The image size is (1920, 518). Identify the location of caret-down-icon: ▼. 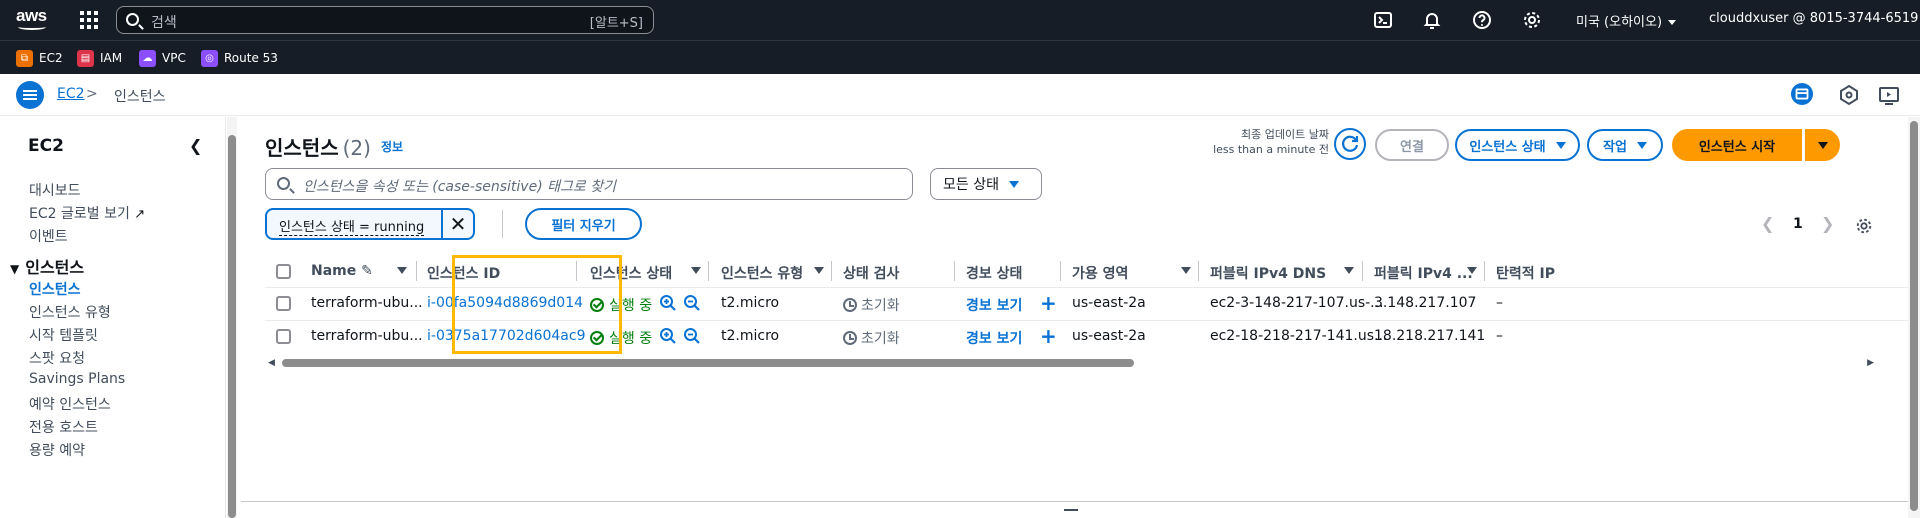
(15, 269).